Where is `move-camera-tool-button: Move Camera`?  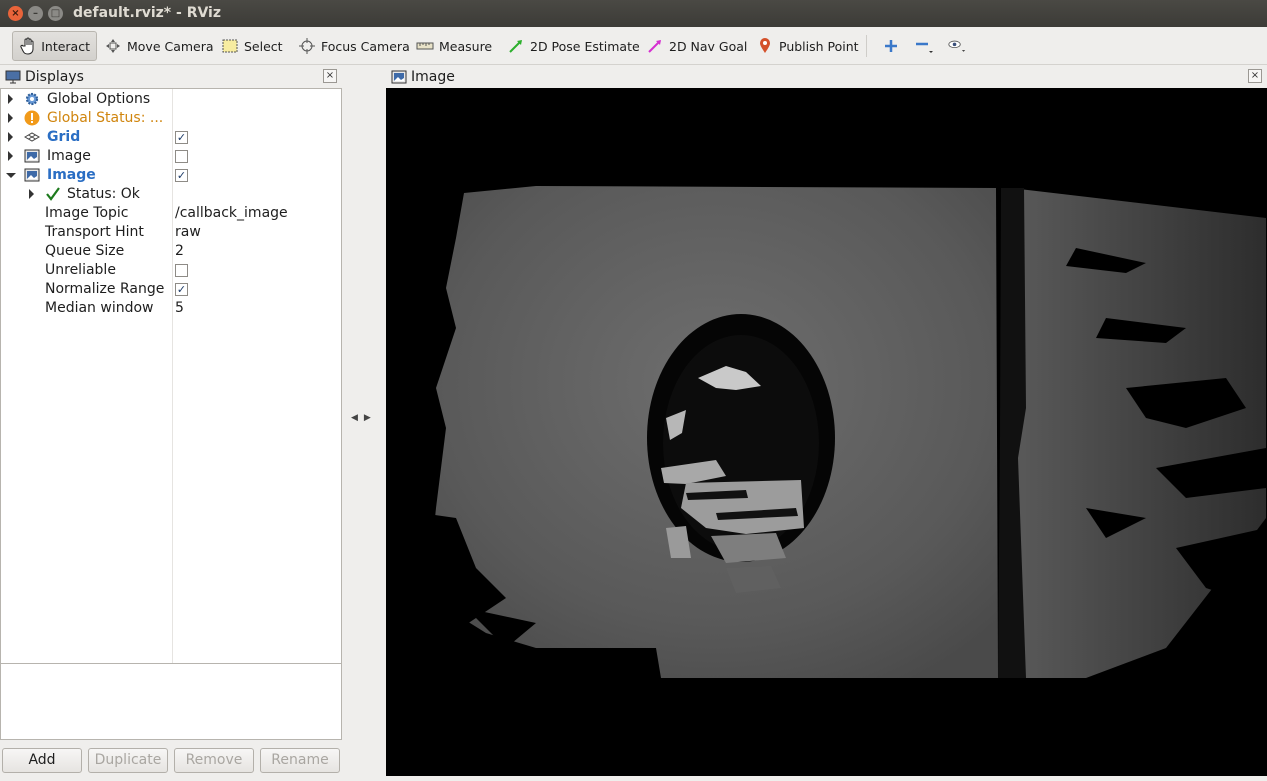
move-camera-tool-button: Move Camera is located at coordinates (159, 46).